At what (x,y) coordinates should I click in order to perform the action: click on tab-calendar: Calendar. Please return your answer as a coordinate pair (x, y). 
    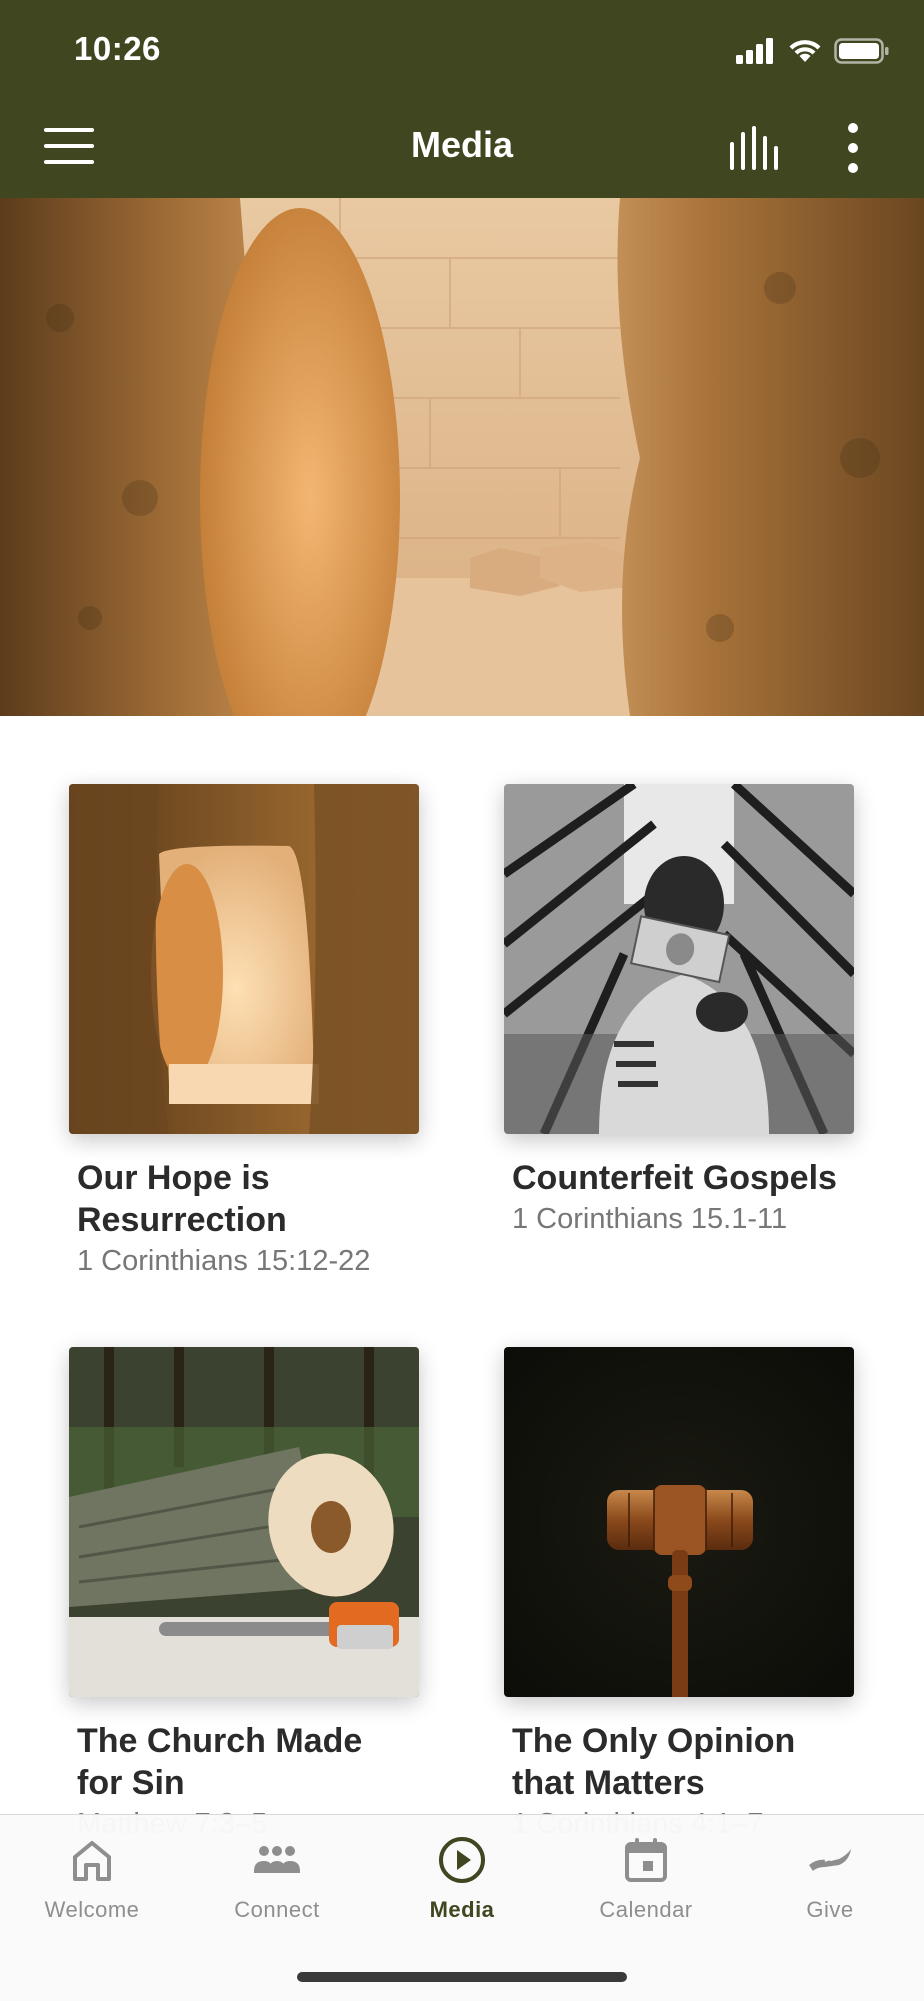
    Looking at the image, I should click on (646, 1890).